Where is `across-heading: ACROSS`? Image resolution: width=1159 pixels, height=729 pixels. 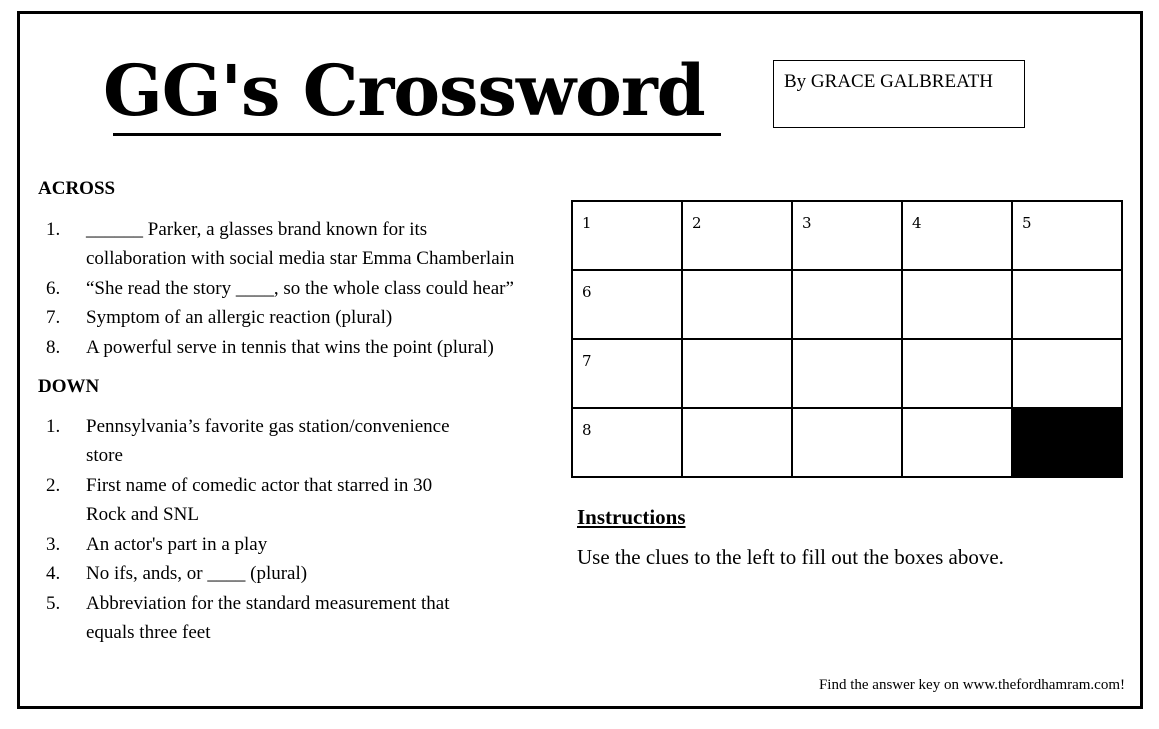 across-heading: ACROSS is located at coordinates (77, 188).